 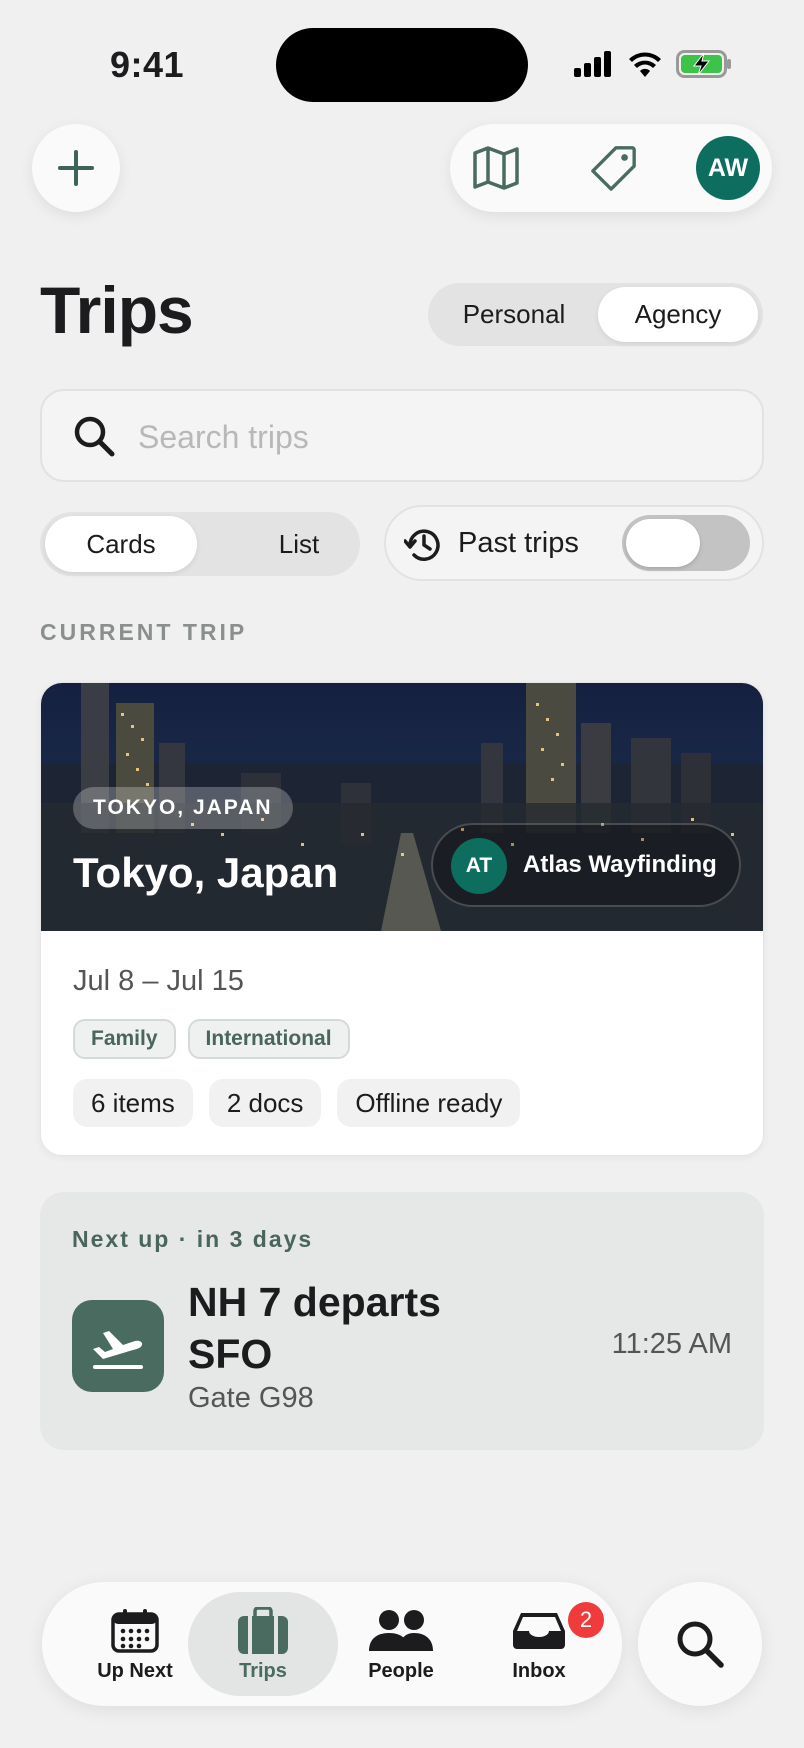 I want to click on suitcase-icon, so click(x=263, y=1630).